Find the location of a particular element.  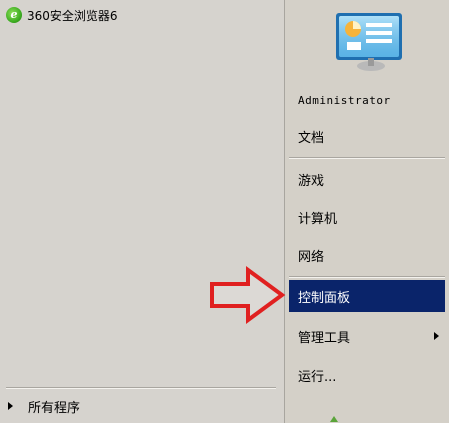

program-item-label: 360安全浏览器6 is located at coordinates (72, 15).